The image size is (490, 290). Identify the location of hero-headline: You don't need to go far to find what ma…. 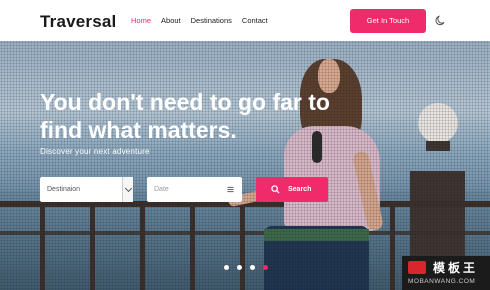
(185, 116).